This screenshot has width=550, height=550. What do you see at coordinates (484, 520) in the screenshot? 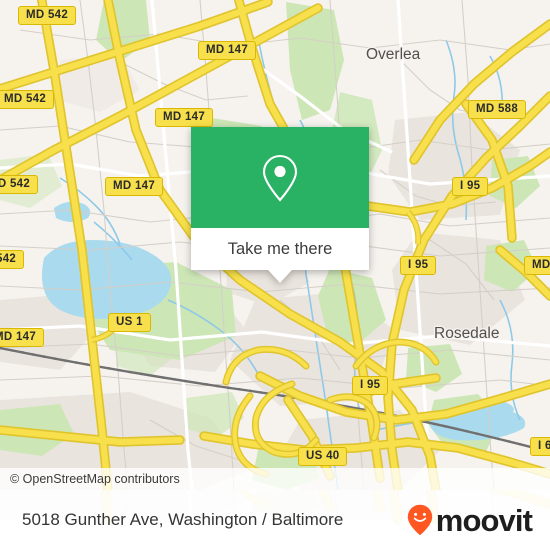
I see `moovit-wordmark: moovit` at bounding box center [484, 520].